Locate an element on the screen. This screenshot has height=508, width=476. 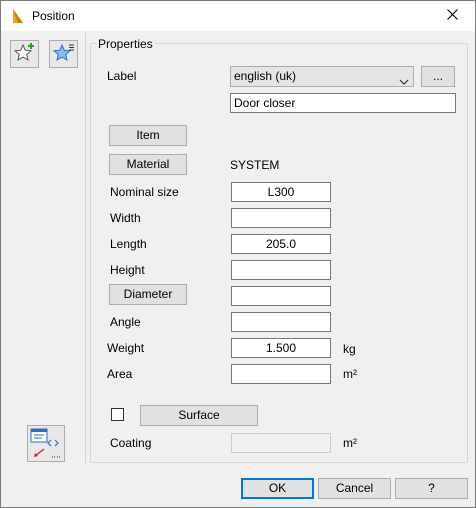
weight-unit: kg is located at coordinates (349, 349).